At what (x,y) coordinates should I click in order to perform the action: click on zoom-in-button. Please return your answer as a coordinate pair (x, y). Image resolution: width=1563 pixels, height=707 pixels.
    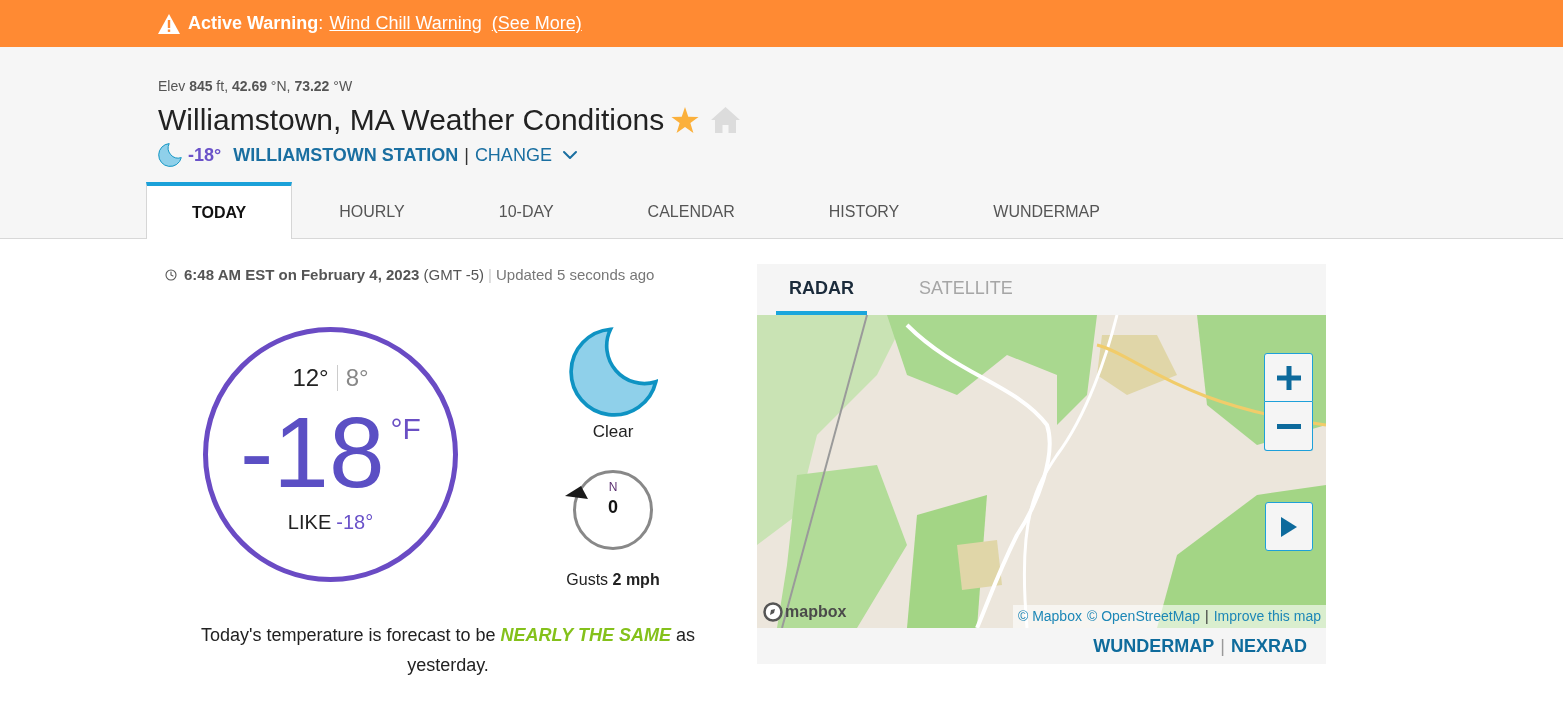
    Looking at the image, I should click on (1288, 377).